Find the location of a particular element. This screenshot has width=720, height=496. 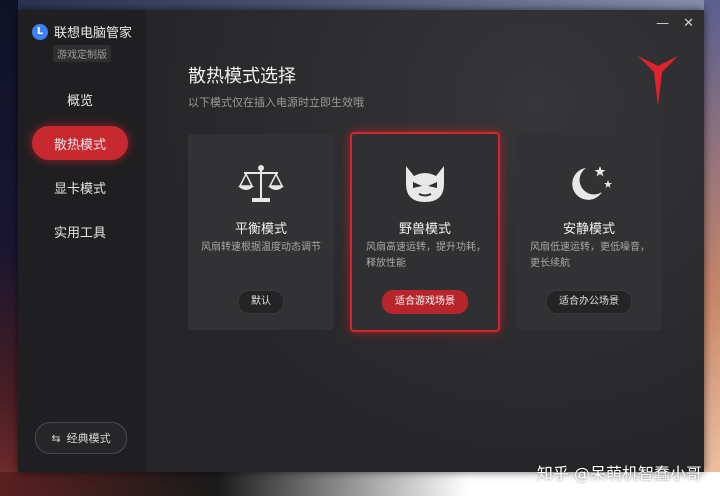

default-button: 默认 is located at coordinates (261, 302).